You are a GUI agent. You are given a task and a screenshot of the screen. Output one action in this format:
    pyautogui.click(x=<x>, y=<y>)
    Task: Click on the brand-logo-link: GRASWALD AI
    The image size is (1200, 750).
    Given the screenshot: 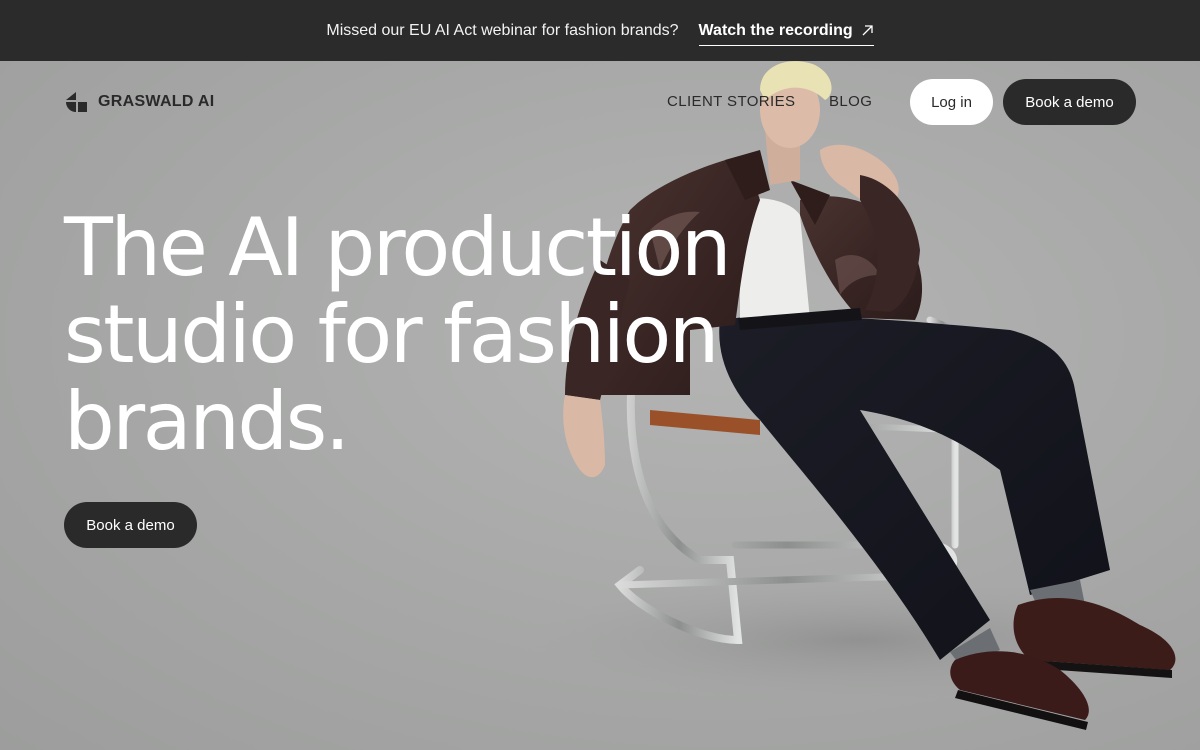 What is the action you would take?
    pyautogui.click(x=139, y=102)
    